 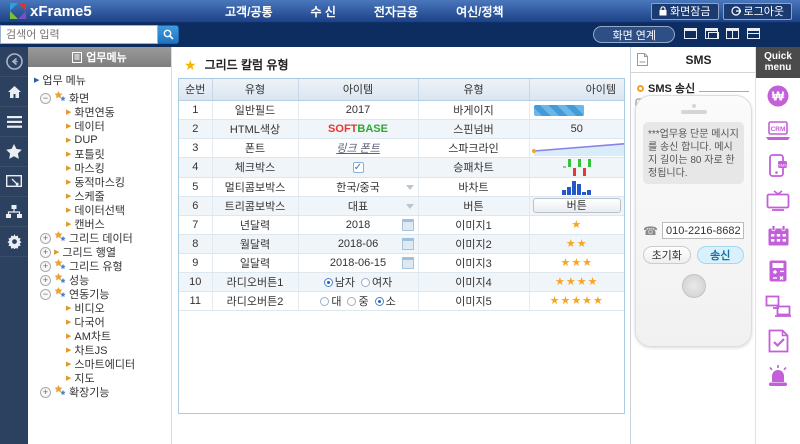 I want to click on table-row: 2 HTML색상 SOFTBASE 스핀넘버 50, so click(x=401, y=129).